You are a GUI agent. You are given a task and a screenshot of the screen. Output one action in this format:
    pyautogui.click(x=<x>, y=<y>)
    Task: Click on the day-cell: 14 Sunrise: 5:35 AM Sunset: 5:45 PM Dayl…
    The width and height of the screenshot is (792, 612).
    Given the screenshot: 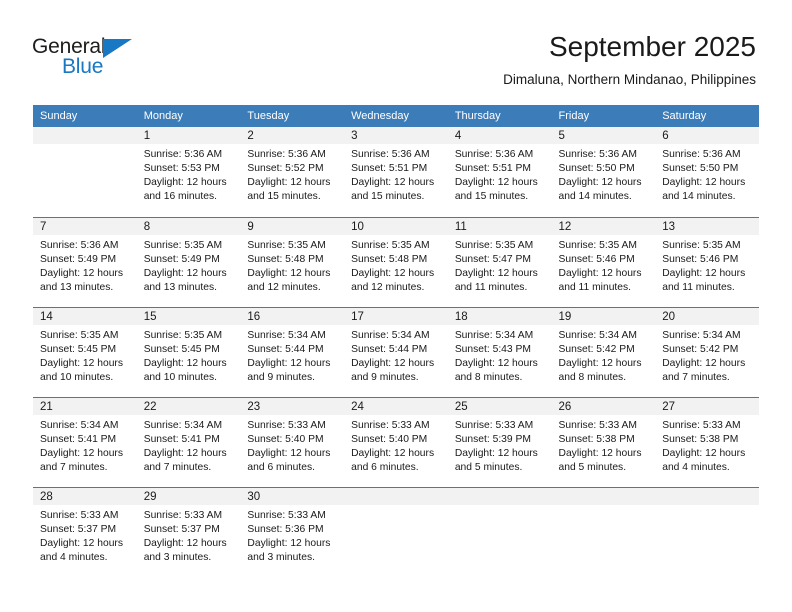 What is the action you would take?
    pyautogui.click(x=85, y=351)
    